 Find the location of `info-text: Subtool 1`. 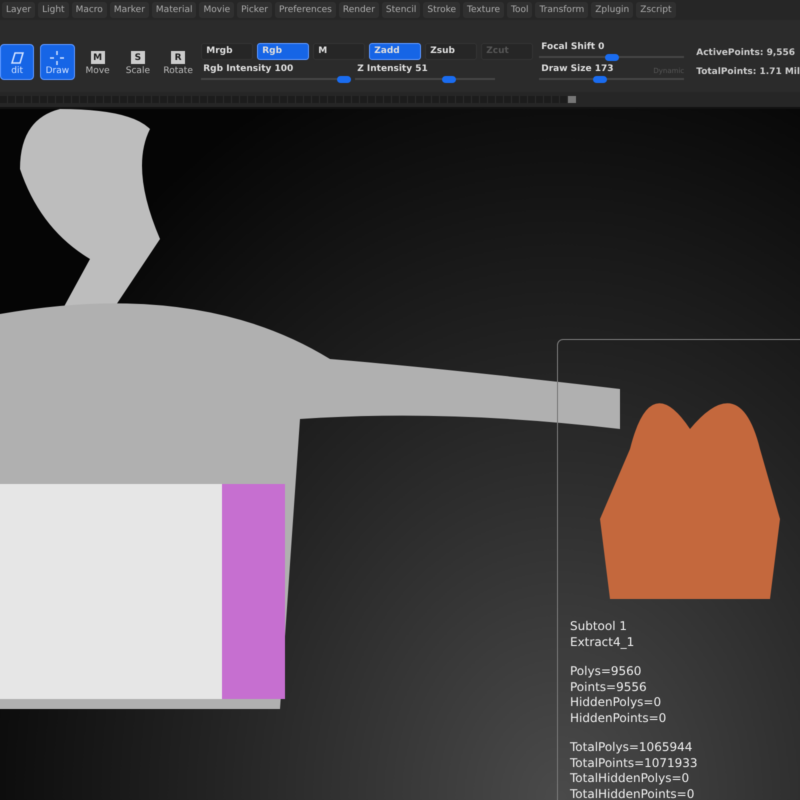

info-text: Subtool 1 is located at coordinates (599, 626).